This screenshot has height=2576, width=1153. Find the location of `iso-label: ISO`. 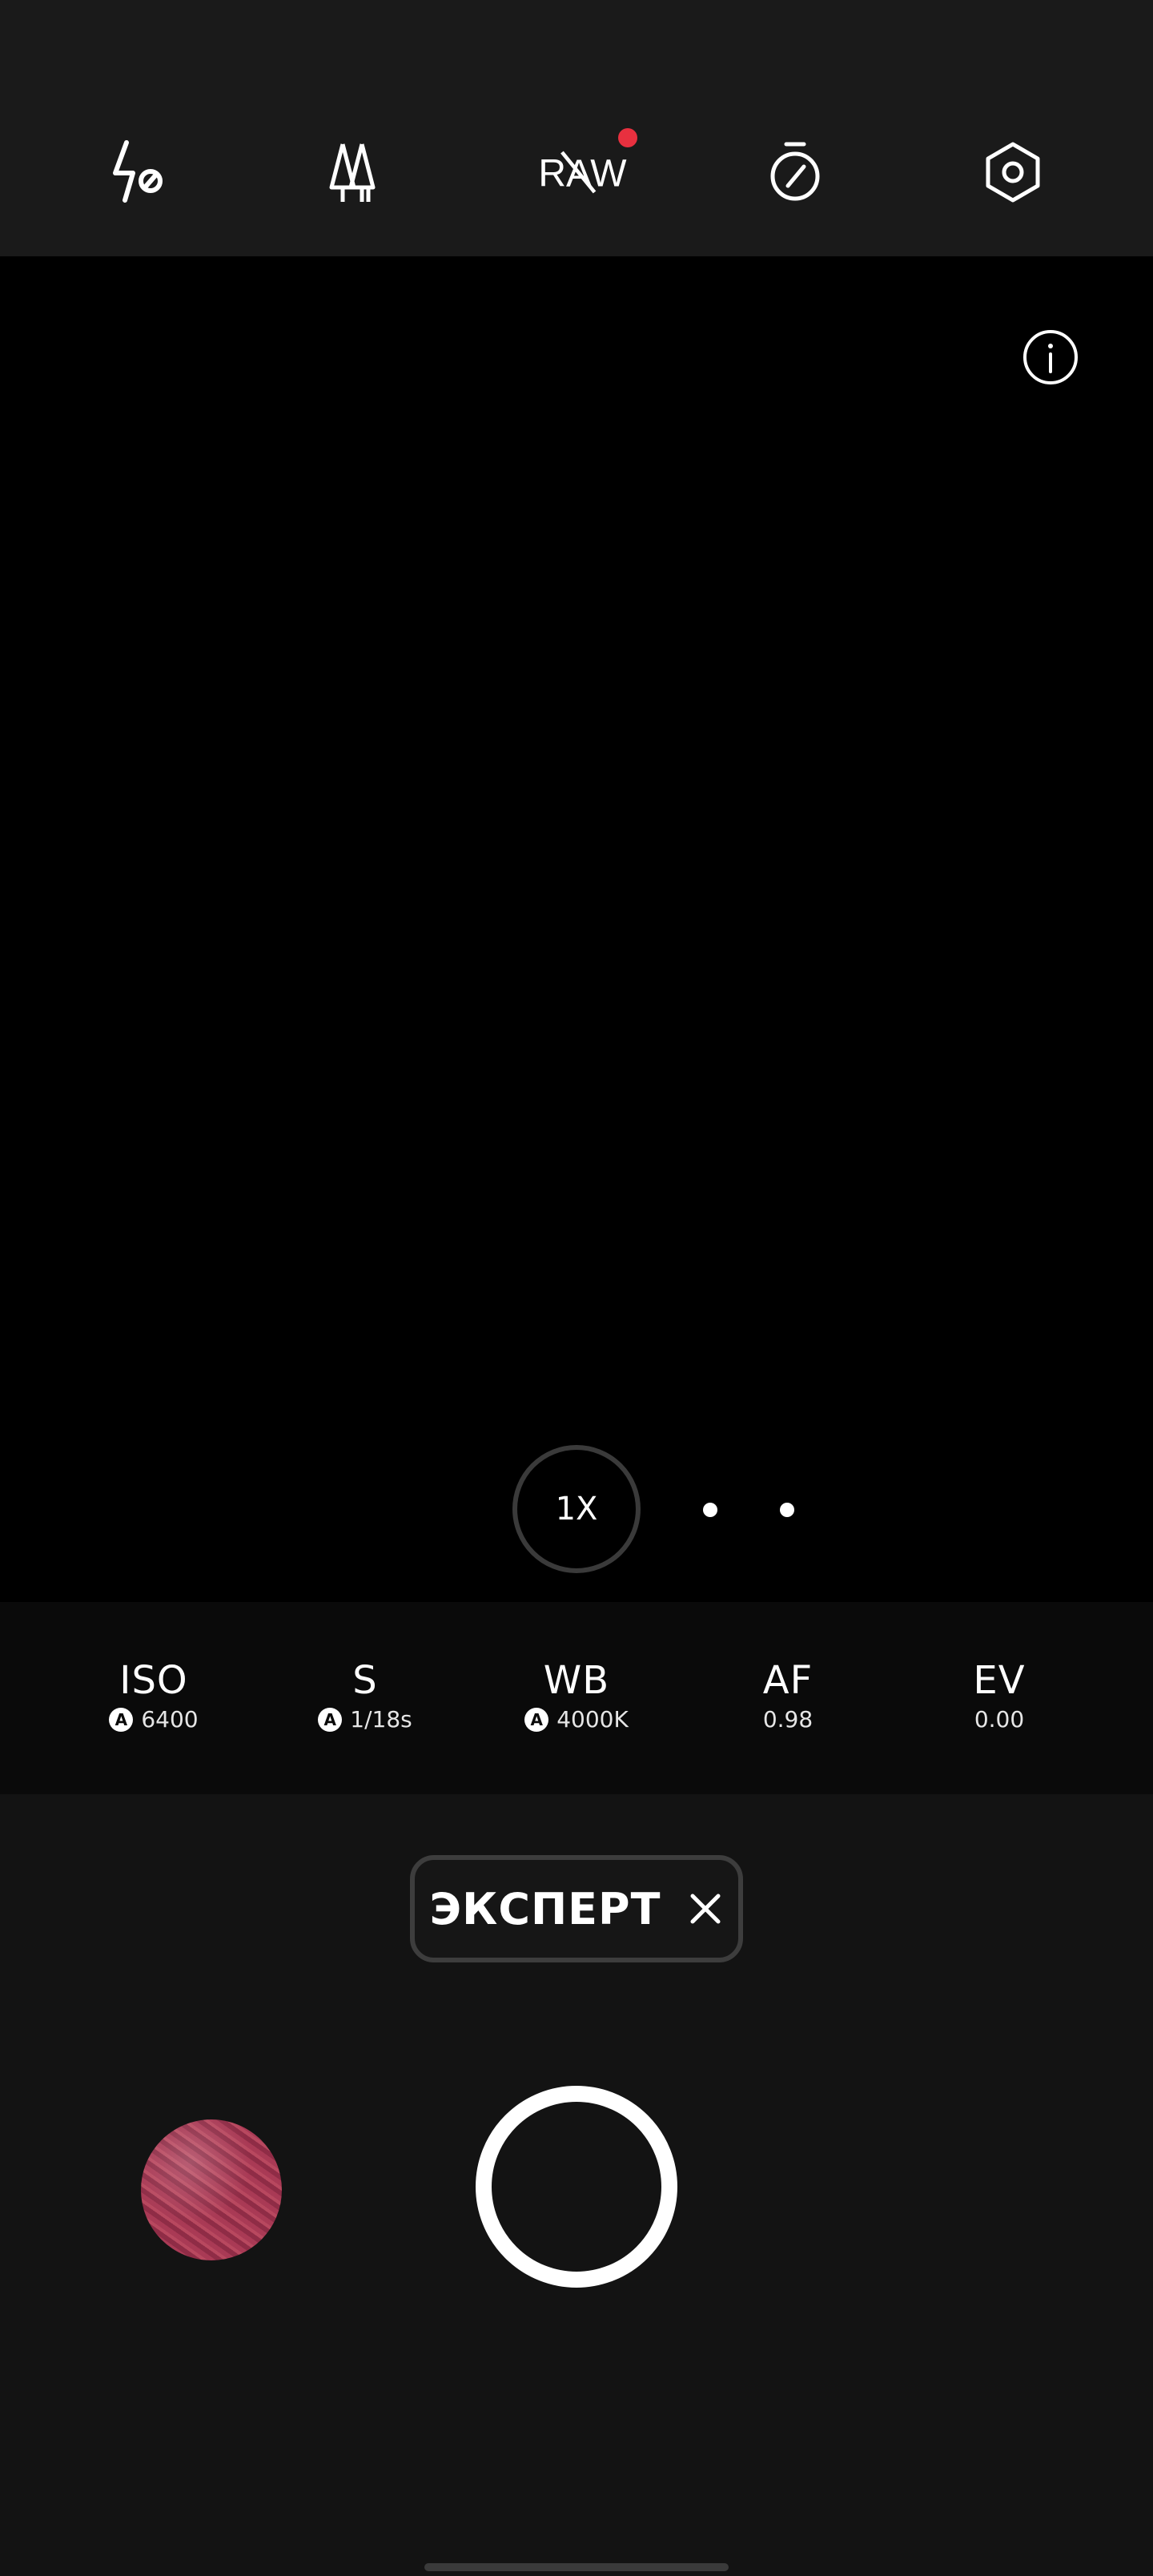

iso-label: ISO is located at coordinates (154, 1680).